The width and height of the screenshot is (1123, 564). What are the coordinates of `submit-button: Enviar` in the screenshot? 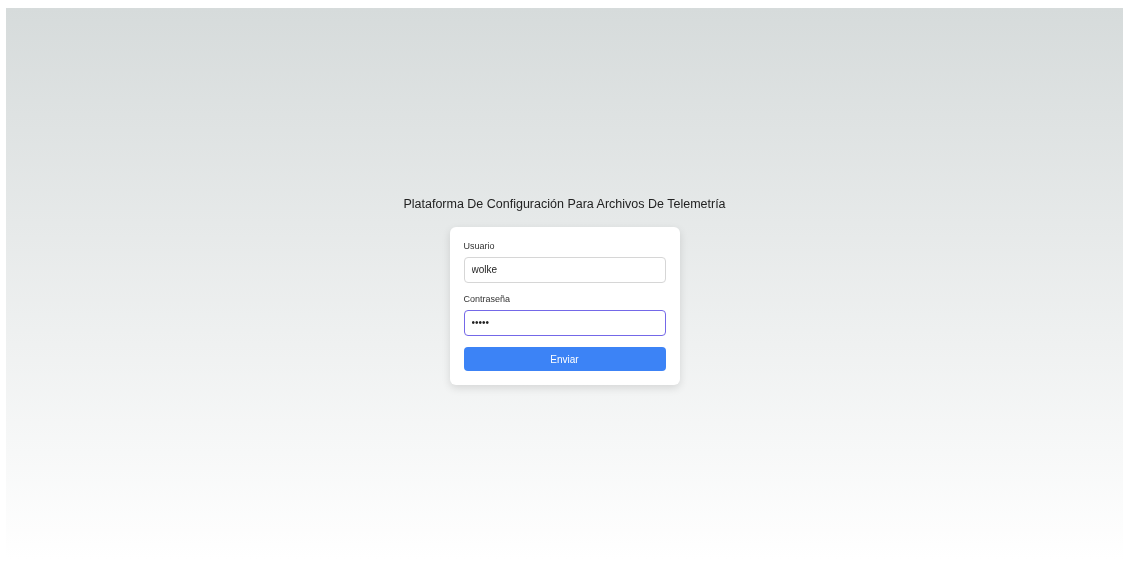 It's located at (564, 359).